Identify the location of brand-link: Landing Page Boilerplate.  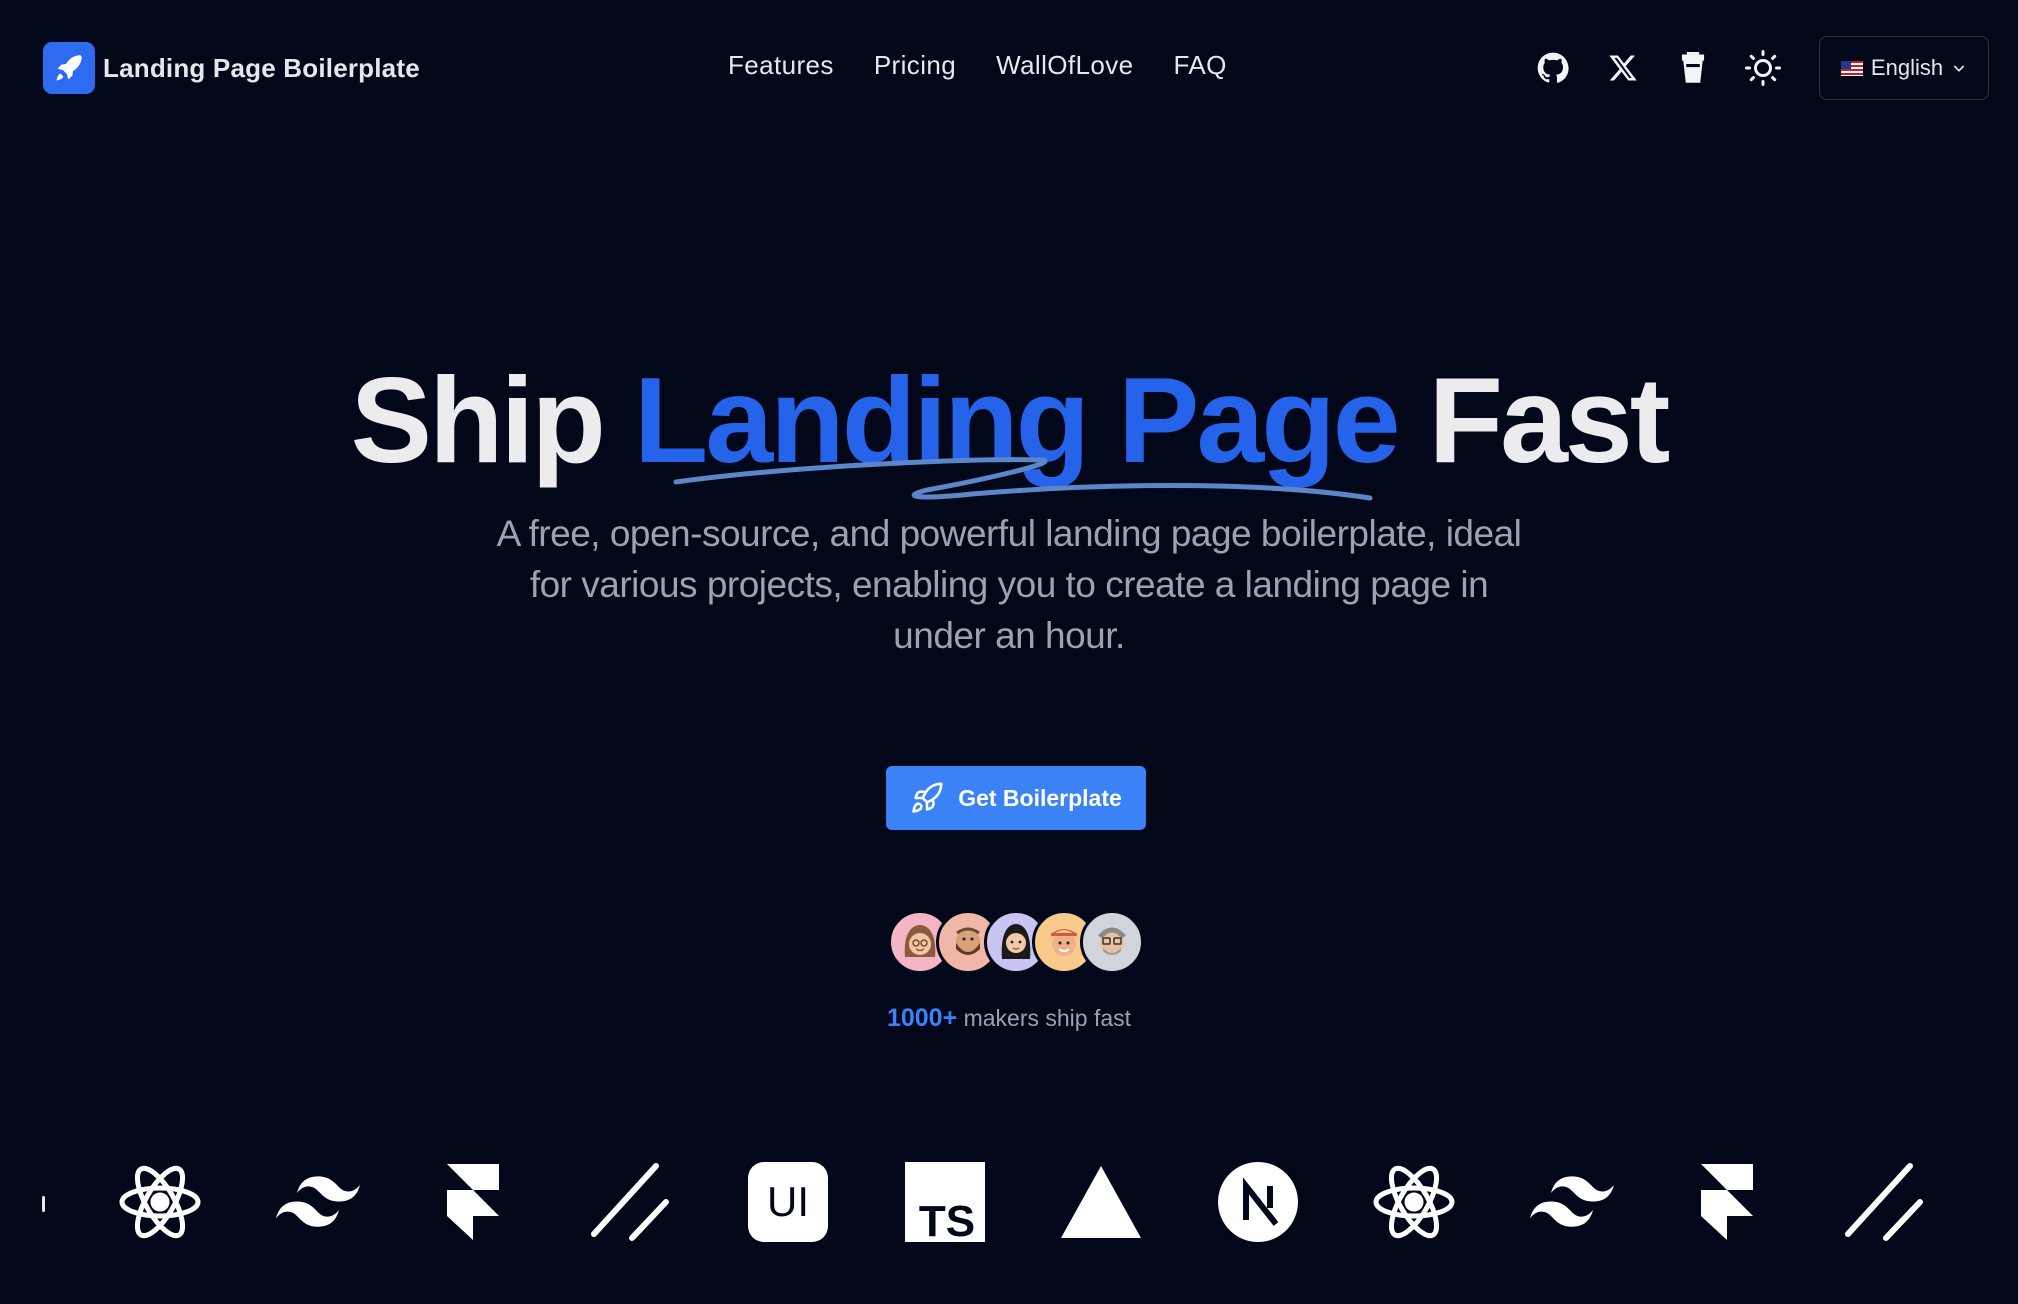
(231, 68).